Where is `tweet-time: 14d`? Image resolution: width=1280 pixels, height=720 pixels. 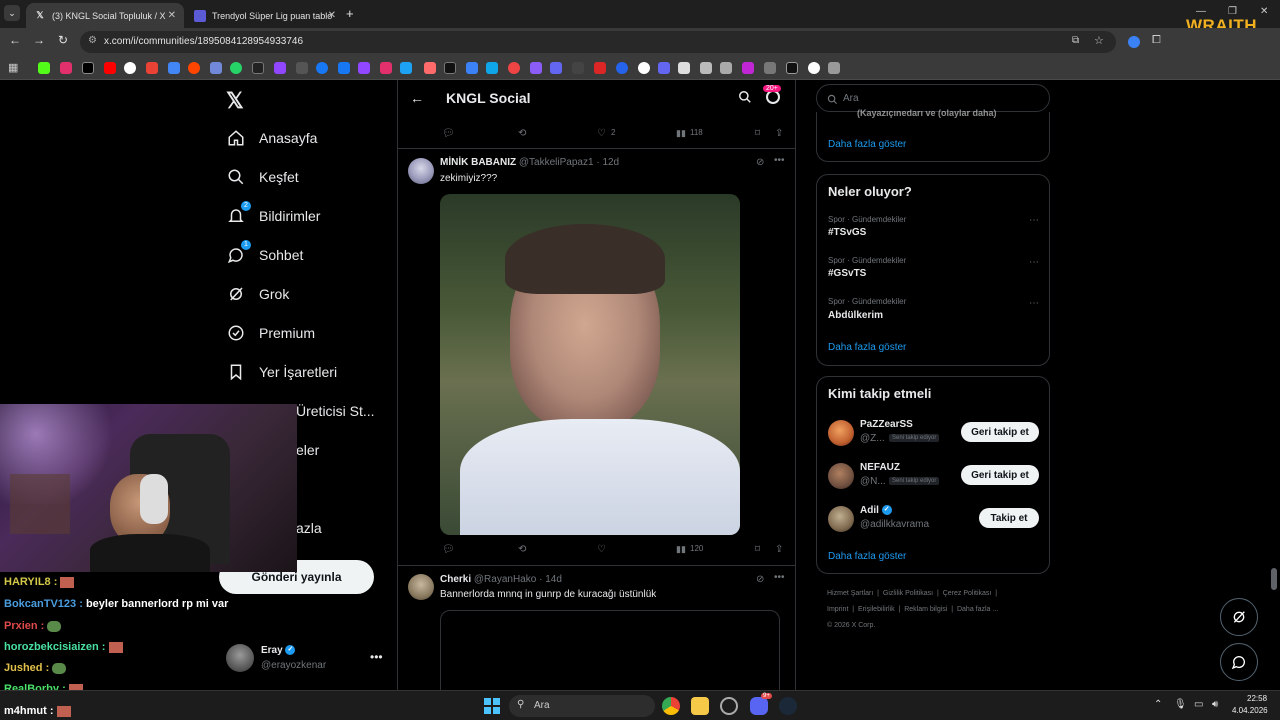
tweet-time: 14d is located at coordinates (553, 579).